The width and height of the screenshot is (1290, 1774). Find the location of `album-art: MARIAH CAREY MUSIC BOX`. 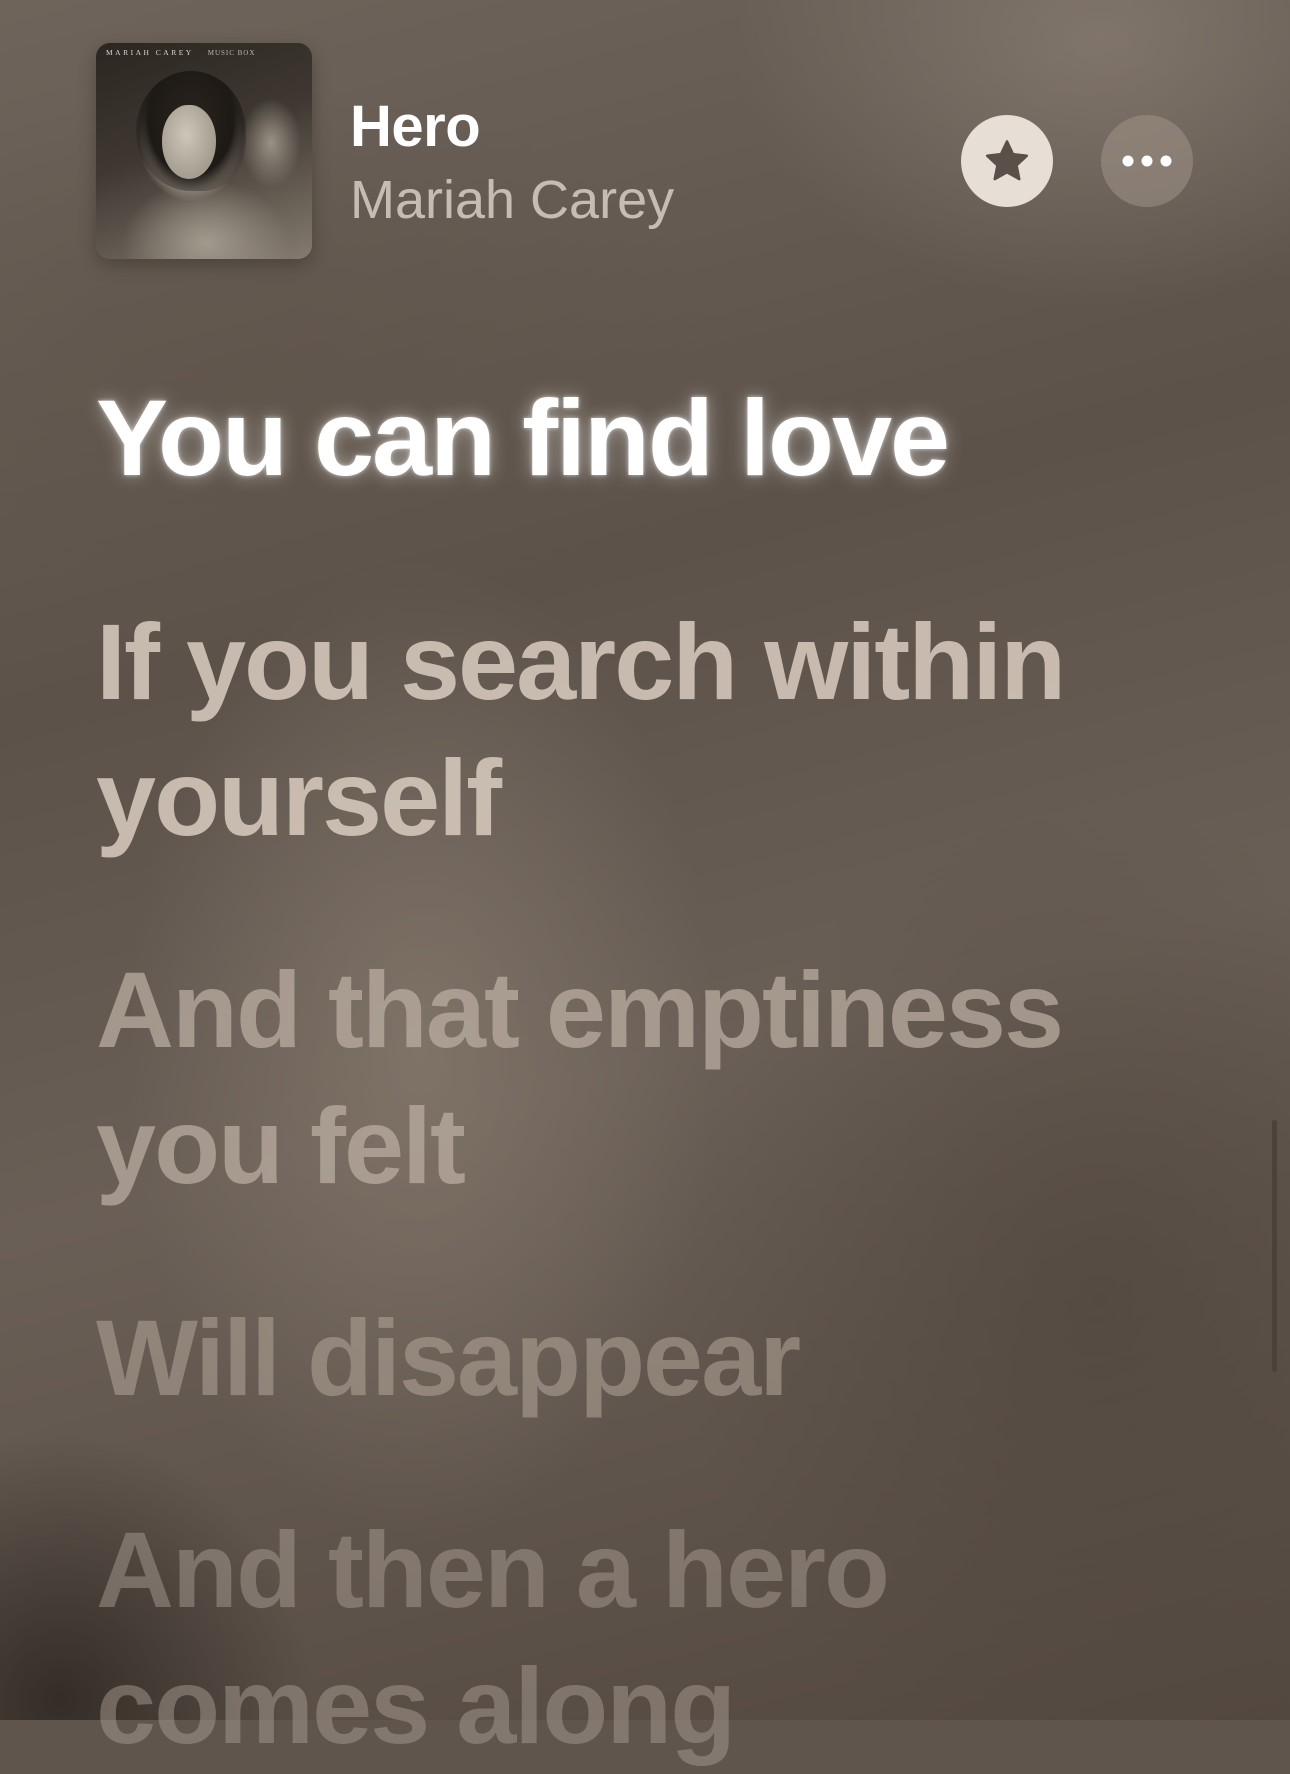

album-art: MARIAH CAREY MUSIC BOX is located at coordinates (204, 151).